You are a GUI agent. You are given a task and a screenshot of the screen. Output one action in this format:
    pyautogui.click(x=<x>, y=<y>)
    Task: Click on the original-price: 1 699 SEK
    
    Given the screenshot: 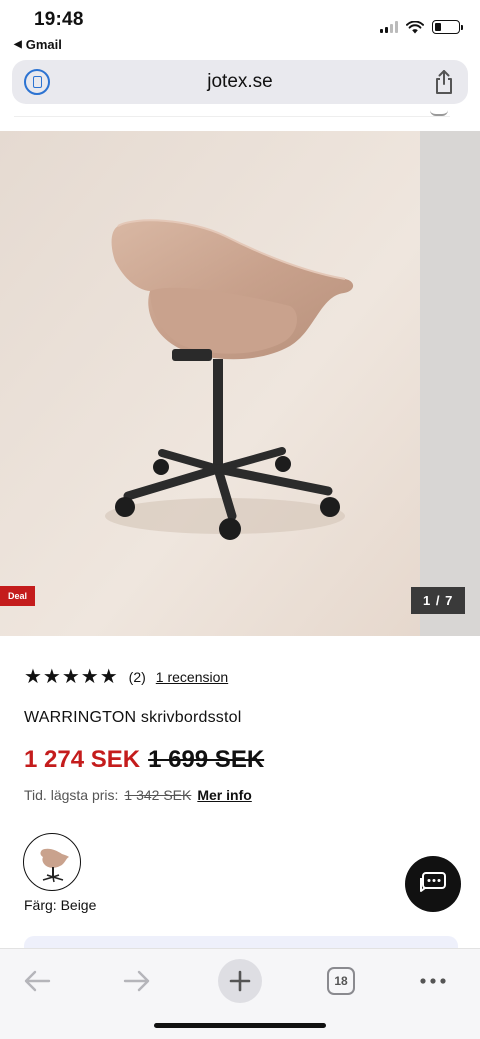 What is the action you would take?
    pyautogui.click(x=206, y=759)
    